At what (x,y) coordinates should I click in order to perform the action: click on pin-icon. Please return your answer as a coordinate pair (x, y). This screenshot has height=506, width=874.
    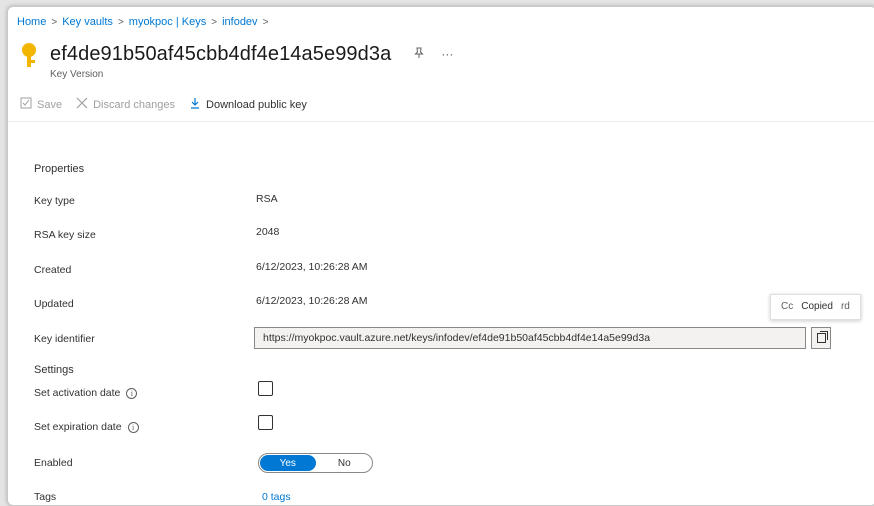
    Looking at the image, I should click on (419, 54).